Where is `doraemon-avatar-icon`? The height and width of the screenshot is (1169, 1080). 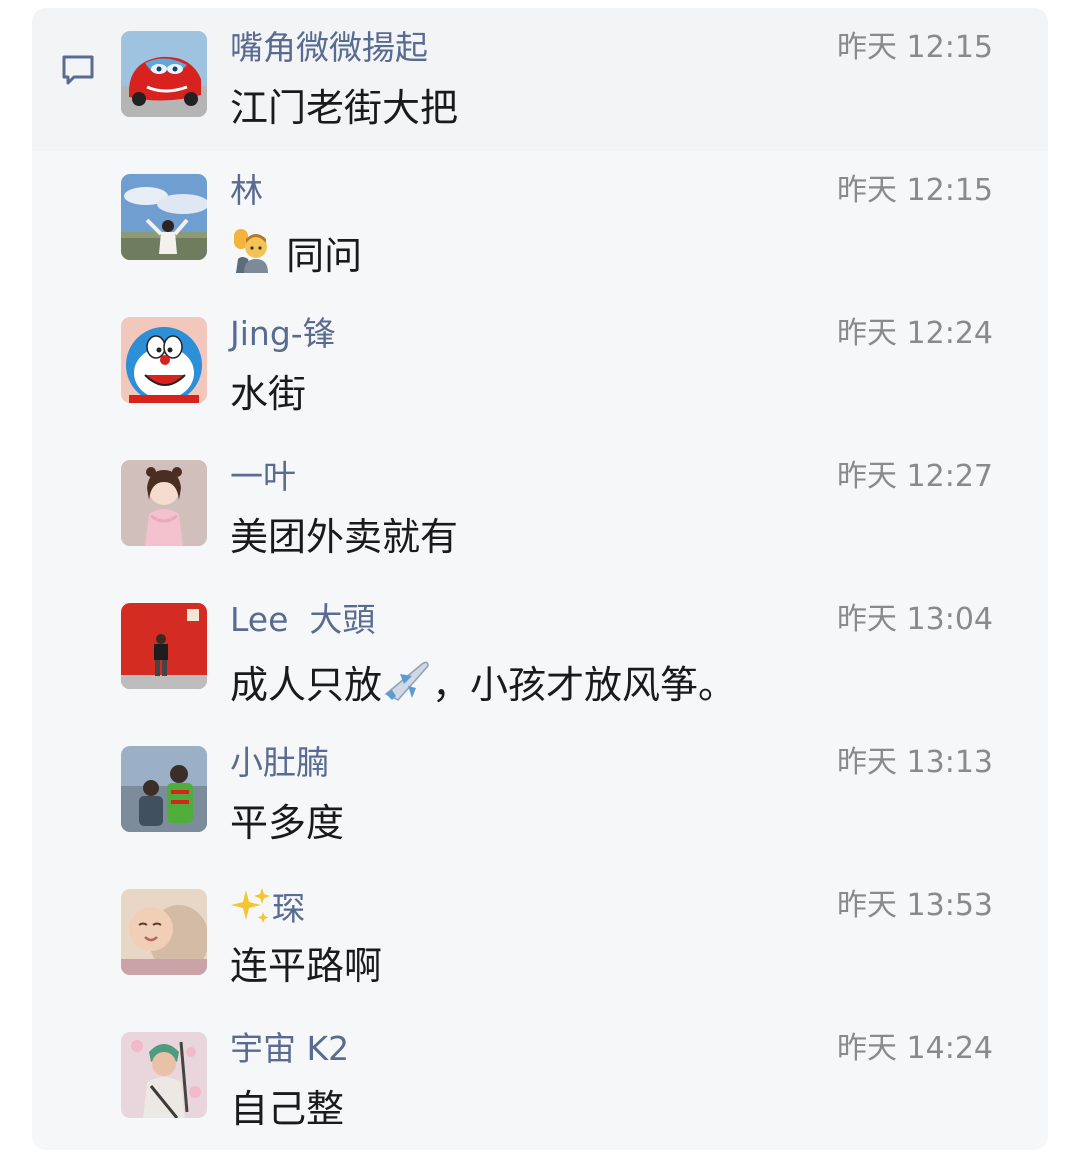
doraemon-avatar-icon is located at coordinates (164, 360).